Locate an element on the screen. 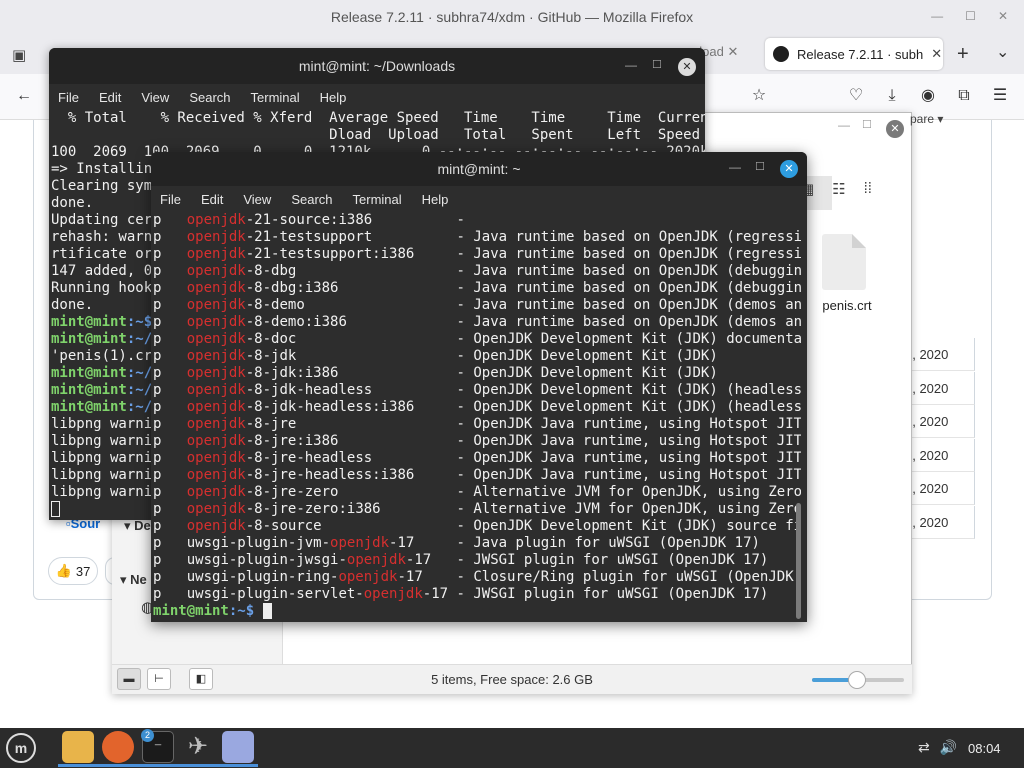  xdm-app-icon: ✈ is located at coordinates (198, 747).